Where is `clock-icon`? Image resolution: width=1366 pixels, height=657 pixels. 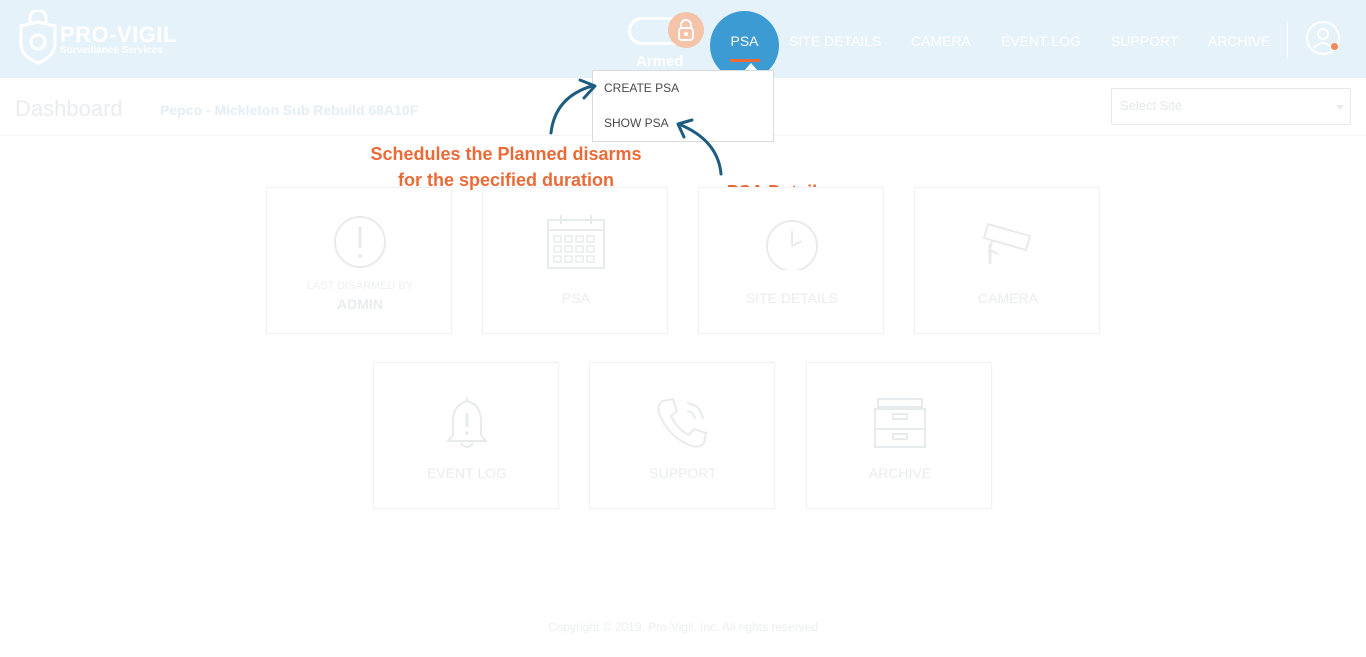
clock-icon is located at coordinates (792, 242).